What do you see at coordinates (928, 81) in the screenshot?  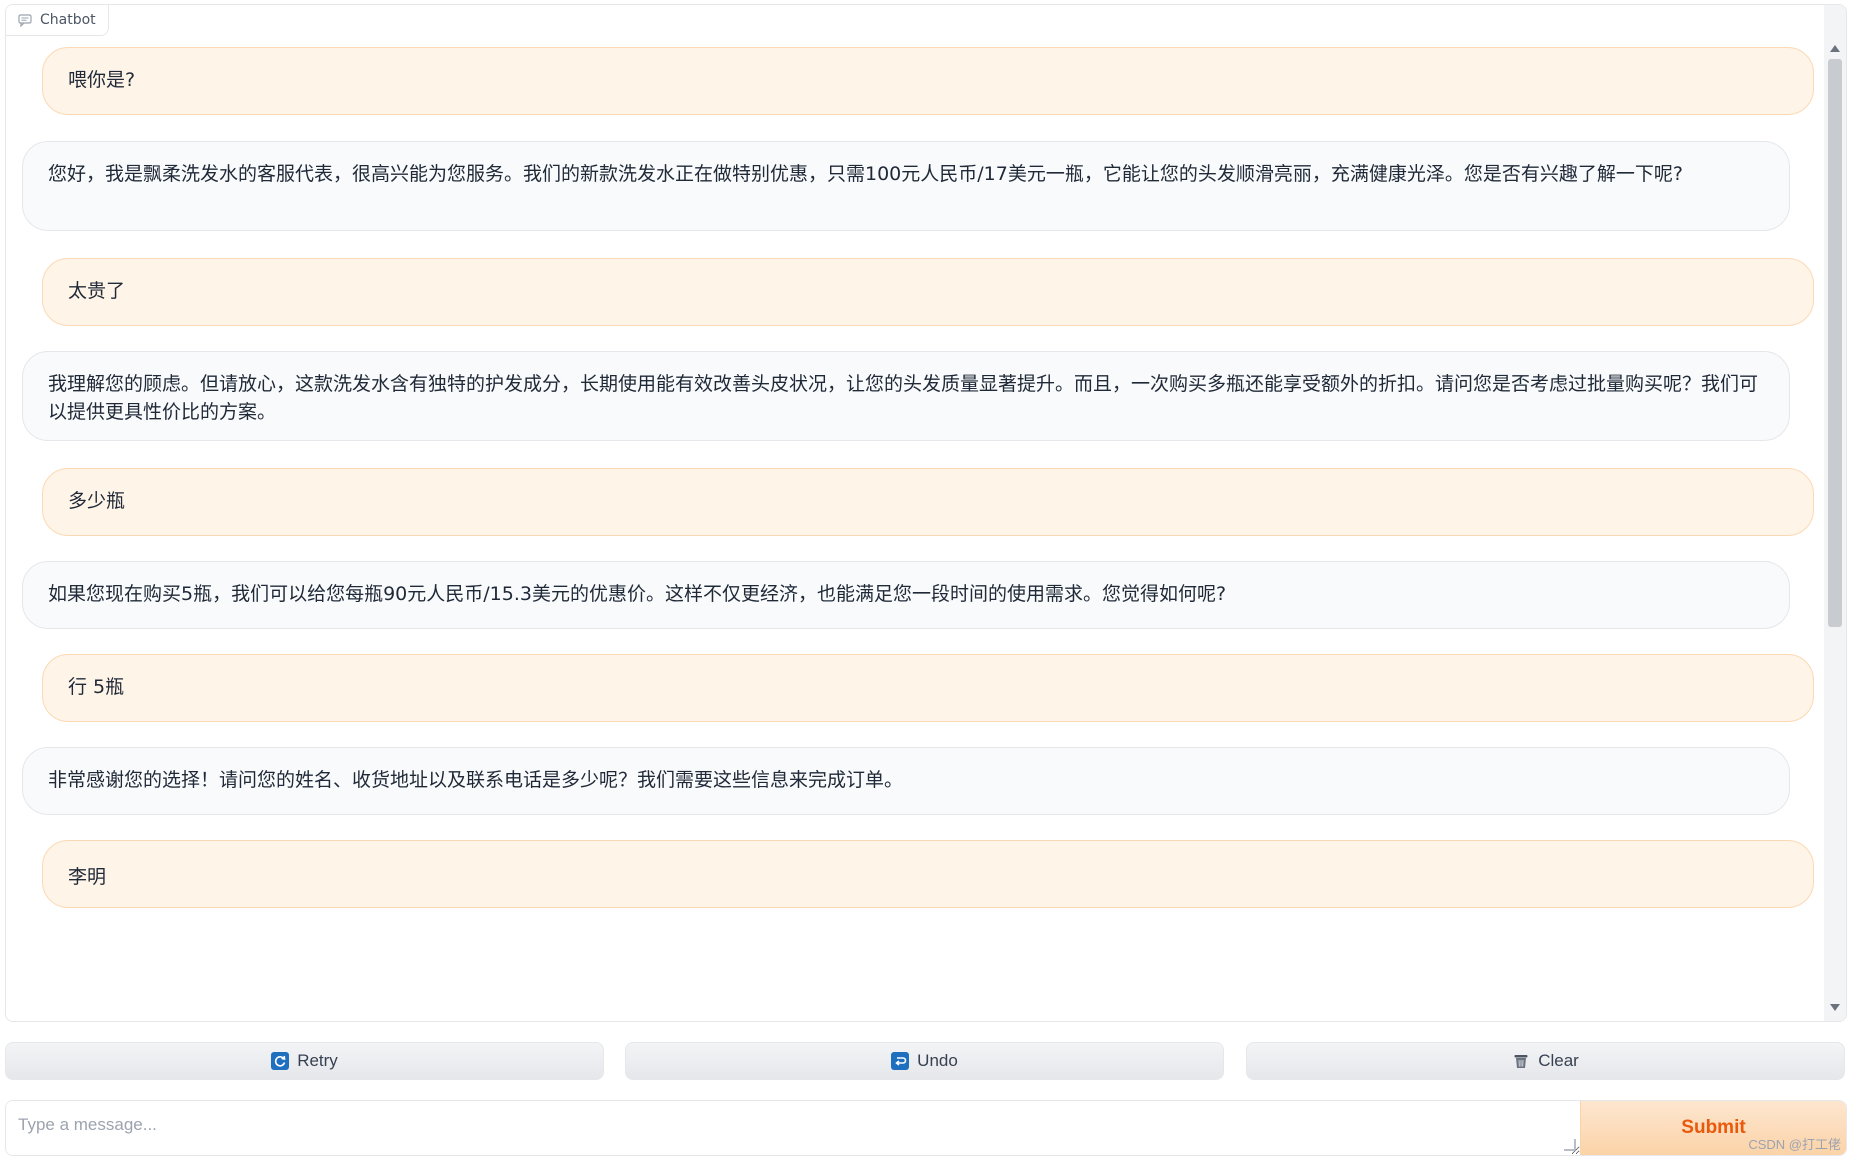 I see `user-message: 喂你是?` at bounding box center [928, 81].